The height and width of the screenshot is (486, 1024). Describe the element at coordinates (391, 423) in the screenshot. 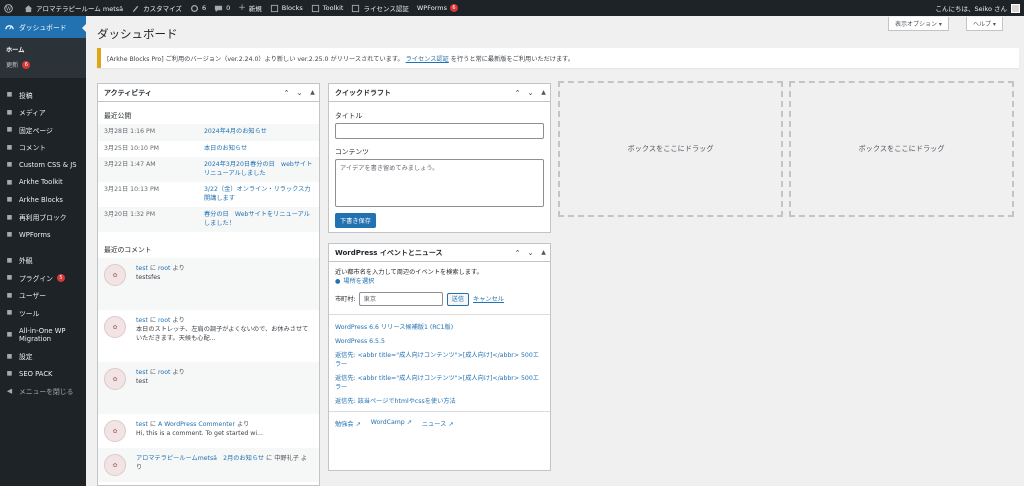

I see `wordcamp-link: WordCamp ↗` at that location.